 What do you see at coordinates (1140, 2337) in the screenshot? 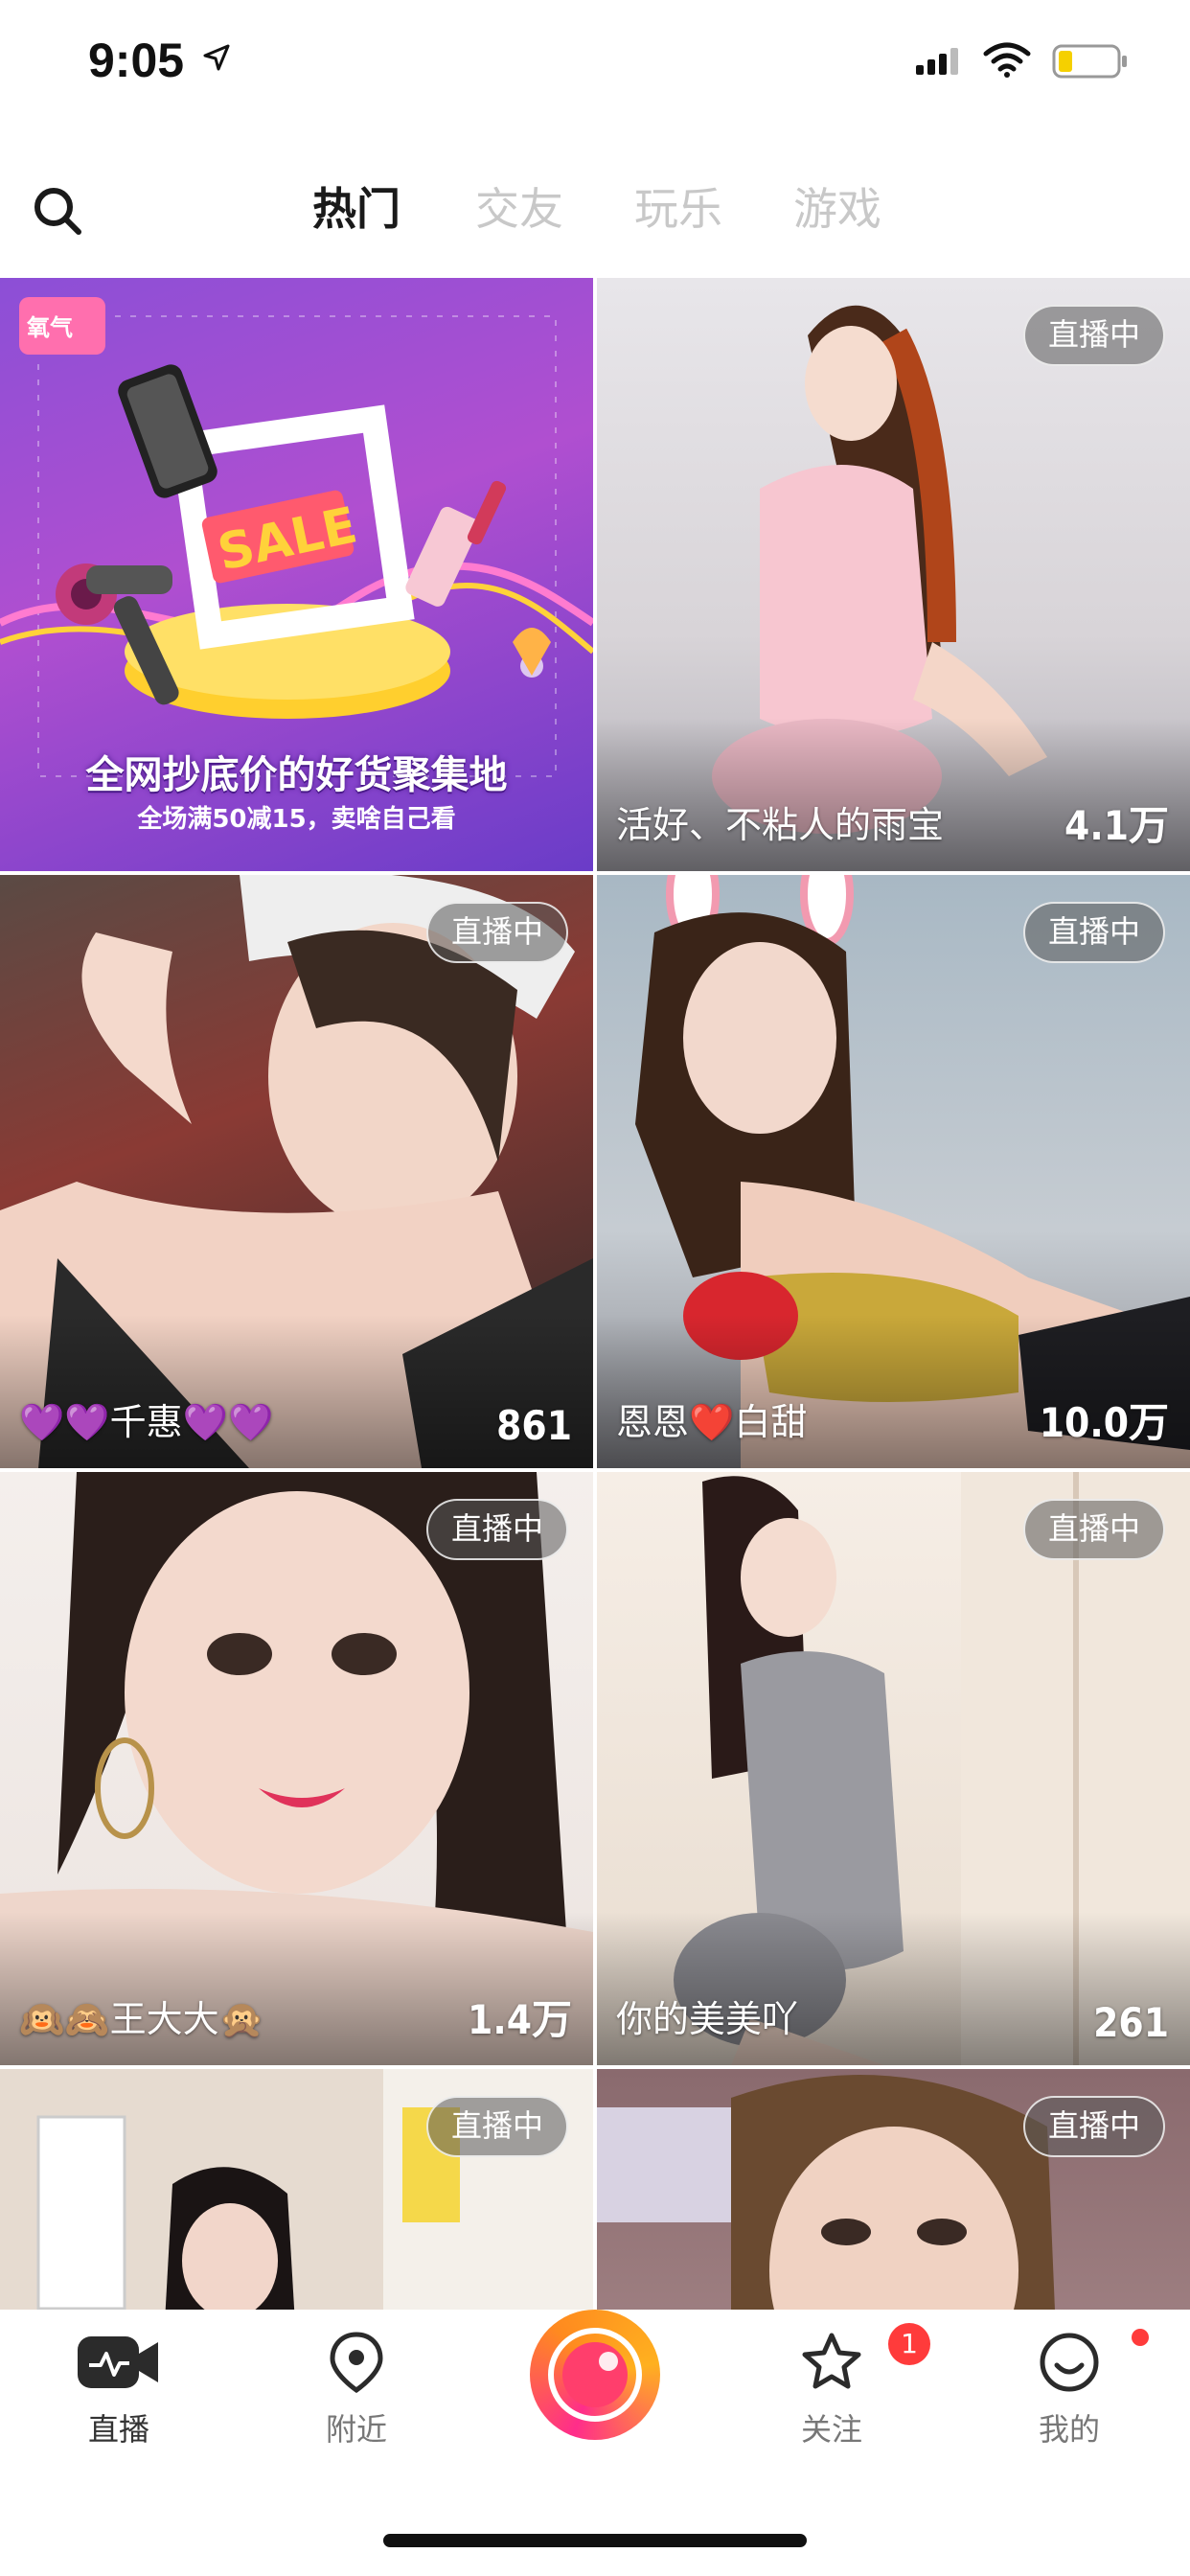
I see `notification-dot` at bounding box center [1140, 2337].